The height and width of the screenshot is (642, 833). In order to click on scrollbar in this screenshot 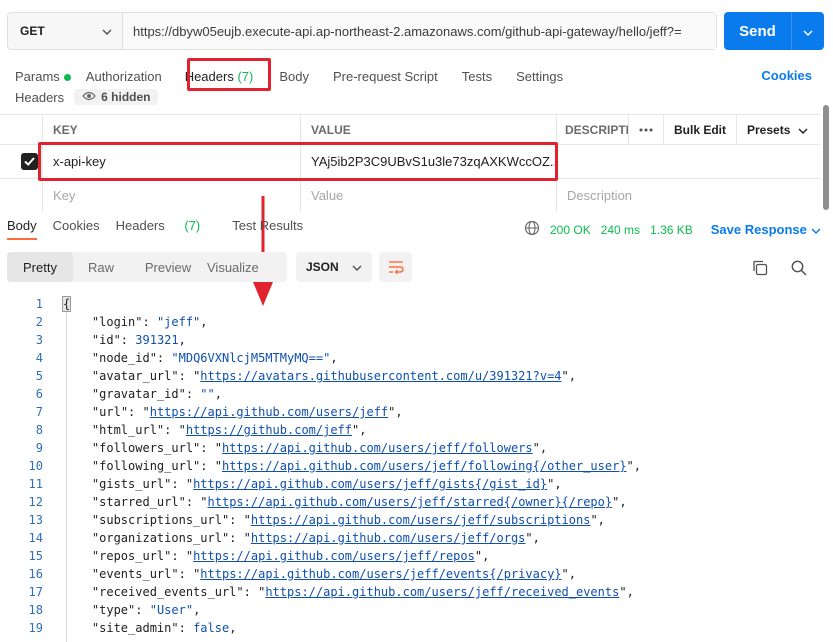, I will do `click(826, 155)`.